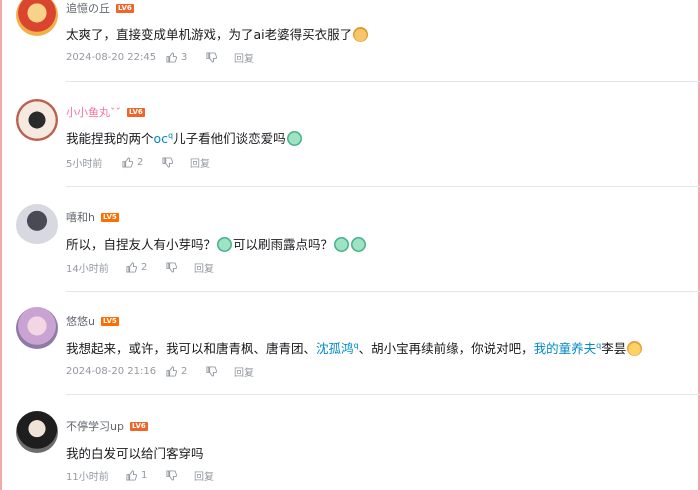 This screenshot has height=490, width=700. I want to click on username: 悠悠u, so click(80, 321).